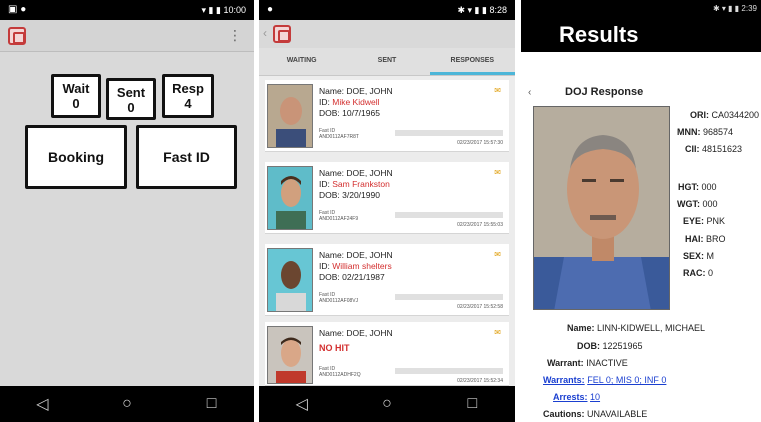 This screenshot has width=761, height=422. Describe the element at coordinates (235, 35) in the screenshot. I see `overflow-menu-icon: ⋮` at that location.